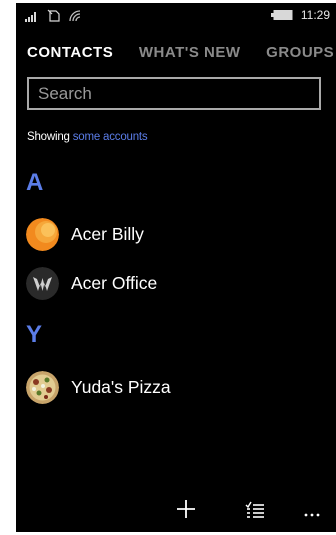 The height and width of the screenshot is (535, 336). What do you see at coordinates (75, 16) in the screenshot?
I see `wifi-icon` at bounding box center [75, 16].